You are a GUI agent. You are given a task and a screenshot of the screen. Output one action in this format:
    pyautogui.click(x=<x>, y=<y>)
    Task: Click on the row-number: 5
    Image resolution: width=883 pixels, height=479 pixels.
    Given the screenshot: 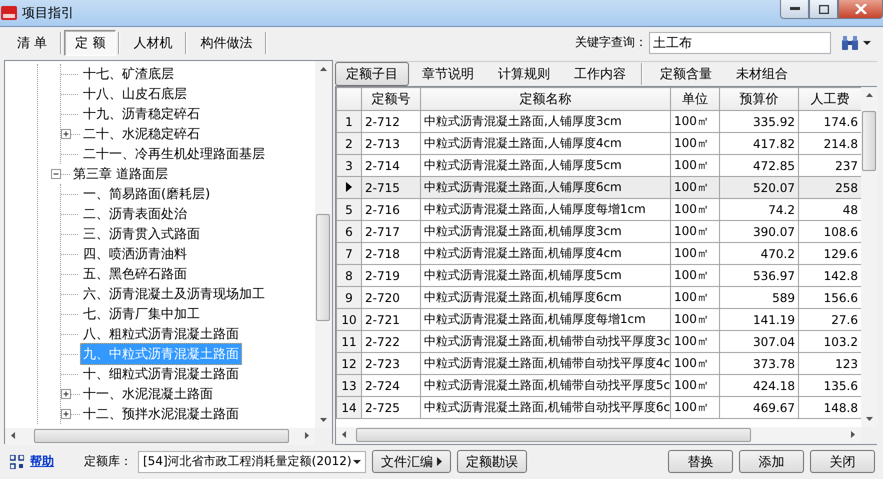 What is the action you would take?
    pyautogui.click(x=349, y=209)
    